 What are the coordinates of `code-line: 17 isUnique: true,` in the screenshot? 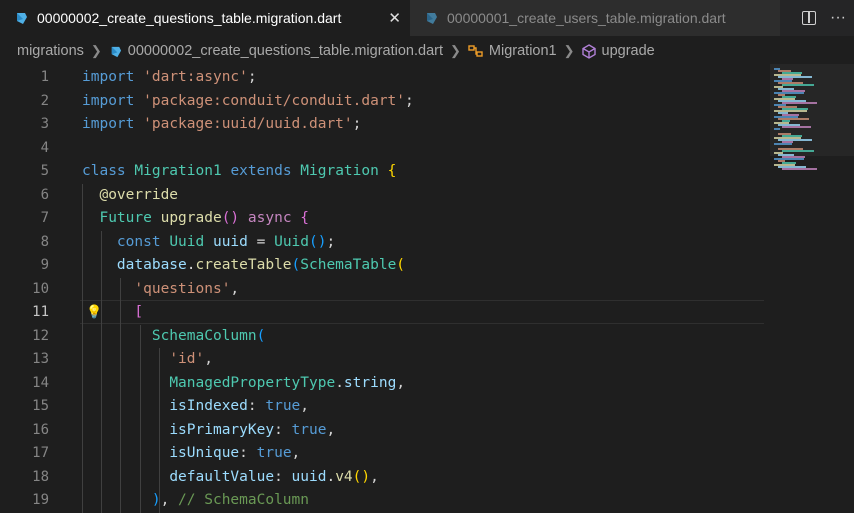 It's located at (385, 454).